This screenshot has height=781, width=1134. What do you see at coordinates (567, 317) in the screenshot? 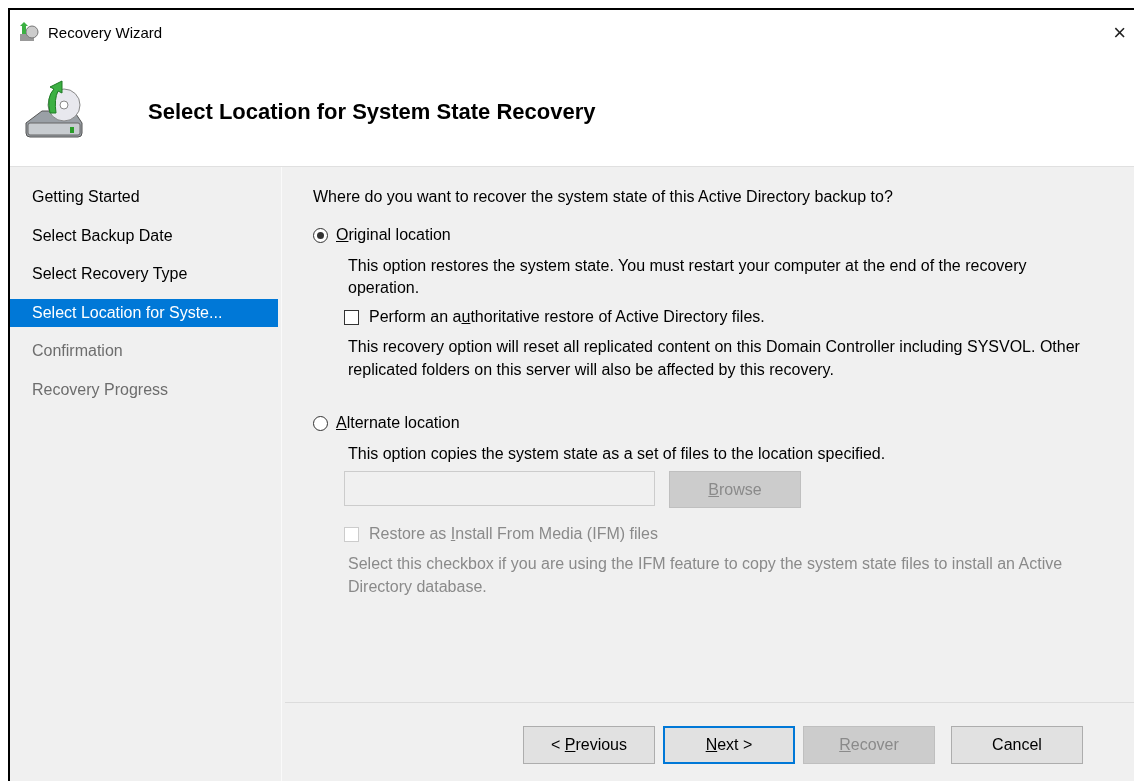
I see `checkbox-label: Perform an authoritative restore of Active Directory files.` at bounding box center [567, 317].